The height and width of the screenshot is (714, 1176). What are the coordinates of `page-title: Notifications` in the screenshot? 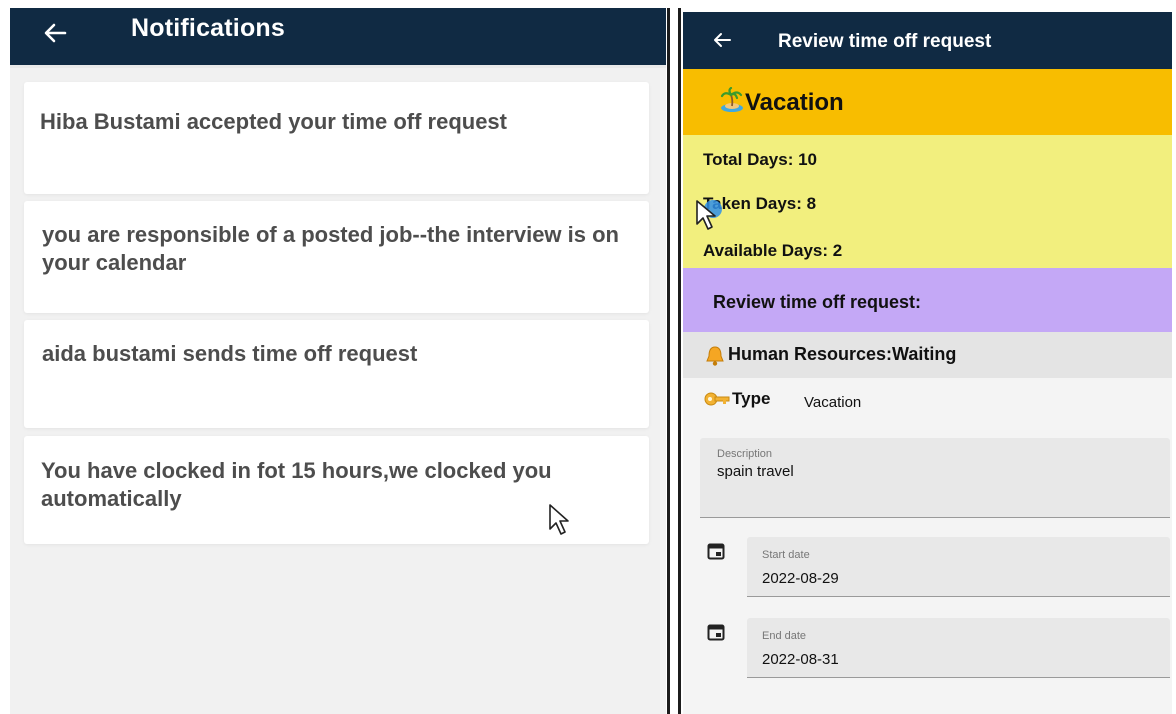 It's located at (208, 28).